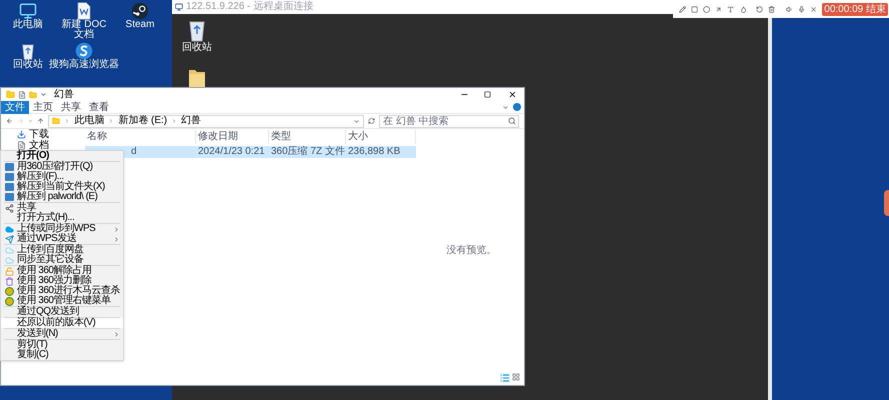 Image resolution: width=889 pixels, height=400 pixels. Describe the element at coordinates (68, 291) in the screenshot. I see `menu-item-label: 使用 360进行木马云查杀` at that location.